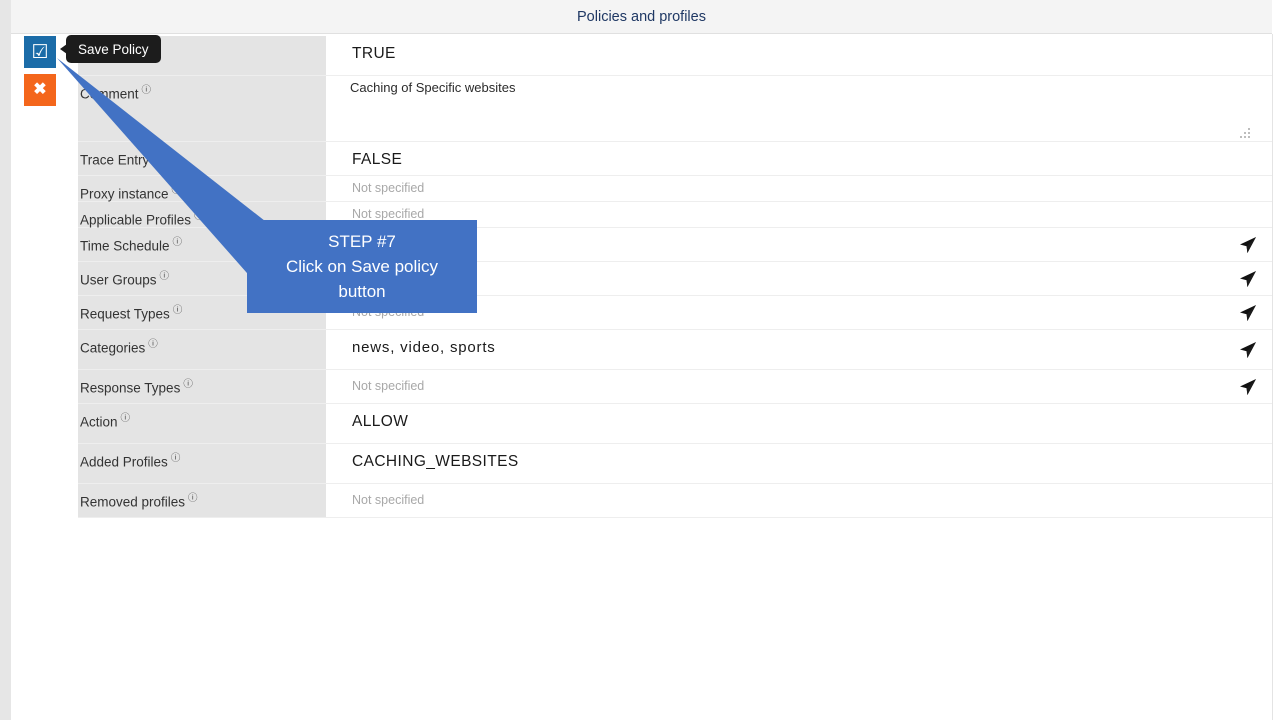  Describe the element at coordinates (433, 87) in the screenshot. I see `field-value-text: Caching of Specific websites` at that location.